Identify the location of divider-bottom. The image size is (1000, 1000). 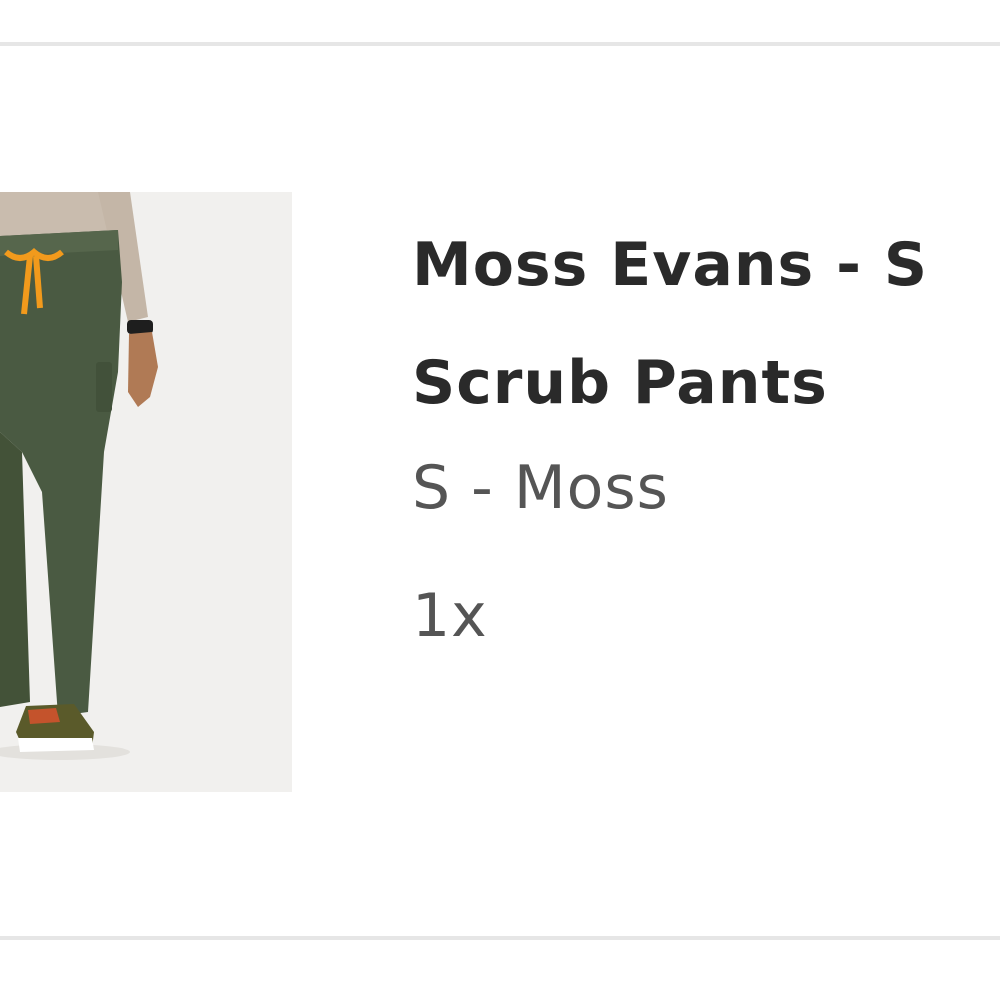
(500, 938).